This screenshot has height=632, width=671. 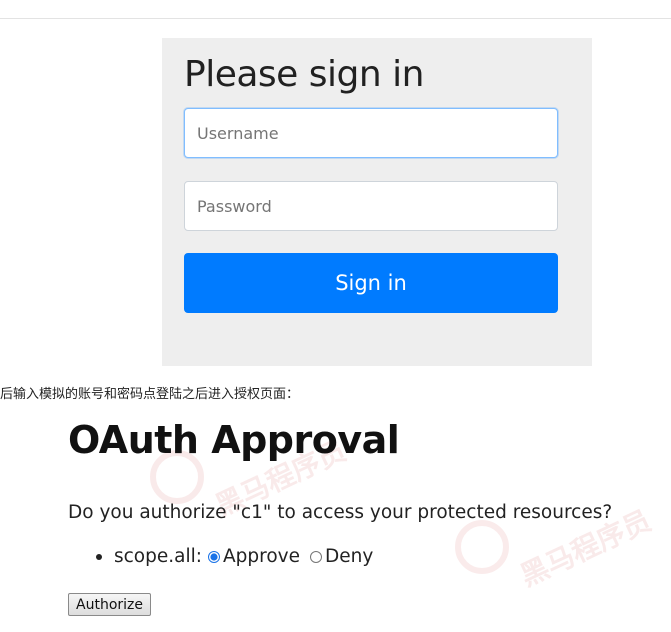 I want to click on watermark-ring-icon, so click(x=482, y=547).